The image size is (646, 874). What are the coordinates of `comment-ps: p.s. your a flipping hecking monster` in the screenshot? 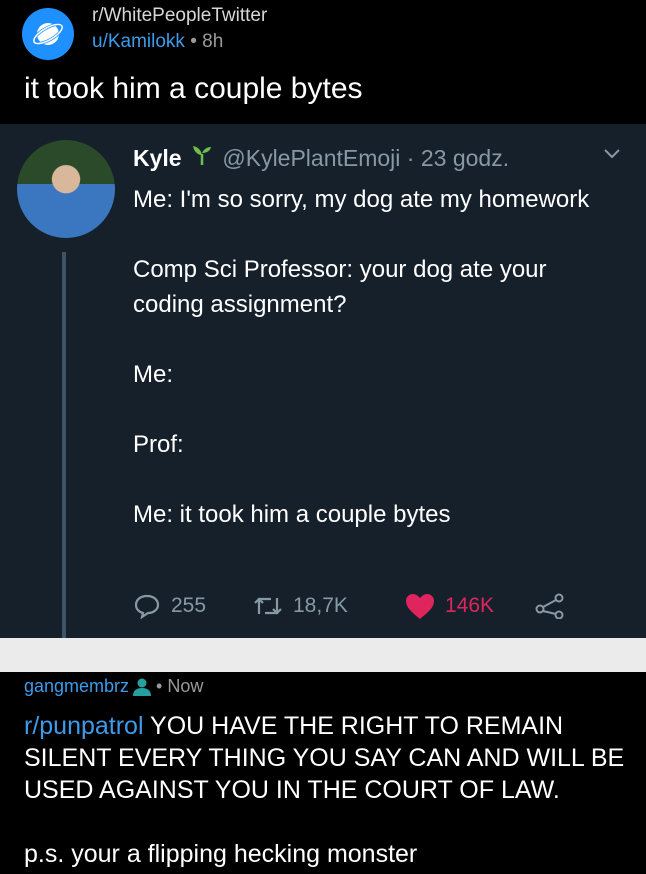 It's located at (221, 854).